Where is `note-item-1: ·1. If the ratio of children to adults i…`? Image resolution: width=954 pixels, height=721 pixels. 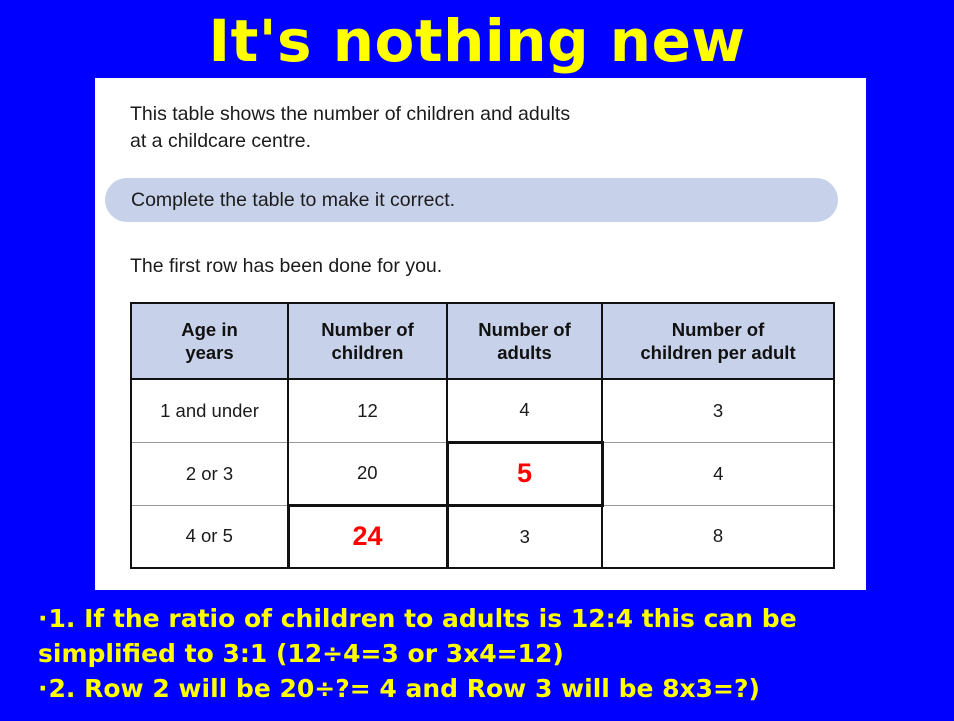
note-item-1: ·1. If the ratio of children to adults i… is located at coordinates (488, 636).